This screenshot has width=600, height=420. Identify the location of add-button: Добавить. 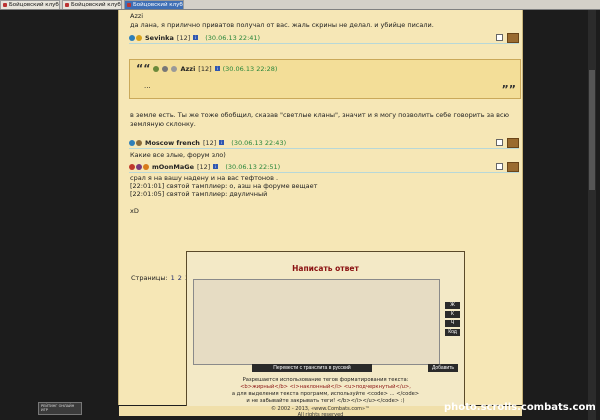
(443, 368).